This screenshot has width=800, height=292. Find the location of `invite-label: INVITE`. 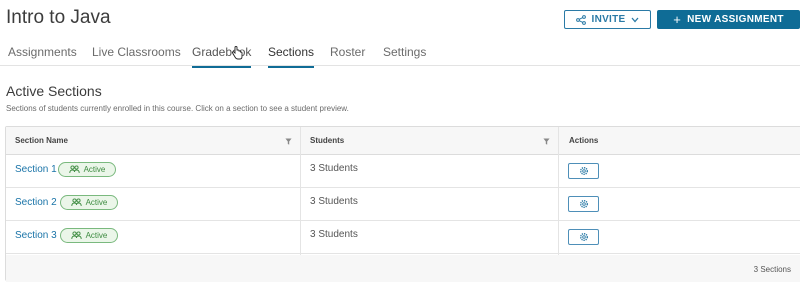

invite-label: INVITE is located at coordinates (608, 19).